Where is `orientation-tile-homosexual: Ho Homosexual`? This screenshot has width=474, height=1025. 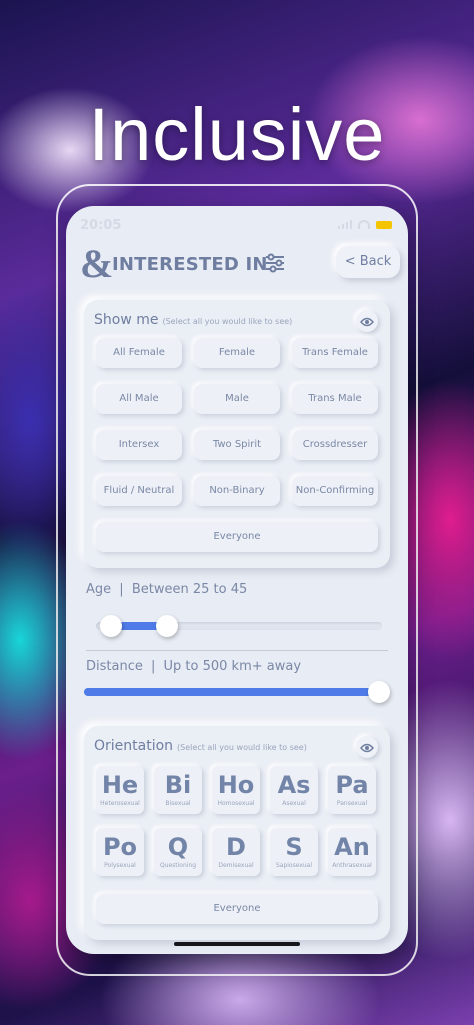
orientation-tile-homosexual: Ho Homosexual is located at coordinates (236, 790).